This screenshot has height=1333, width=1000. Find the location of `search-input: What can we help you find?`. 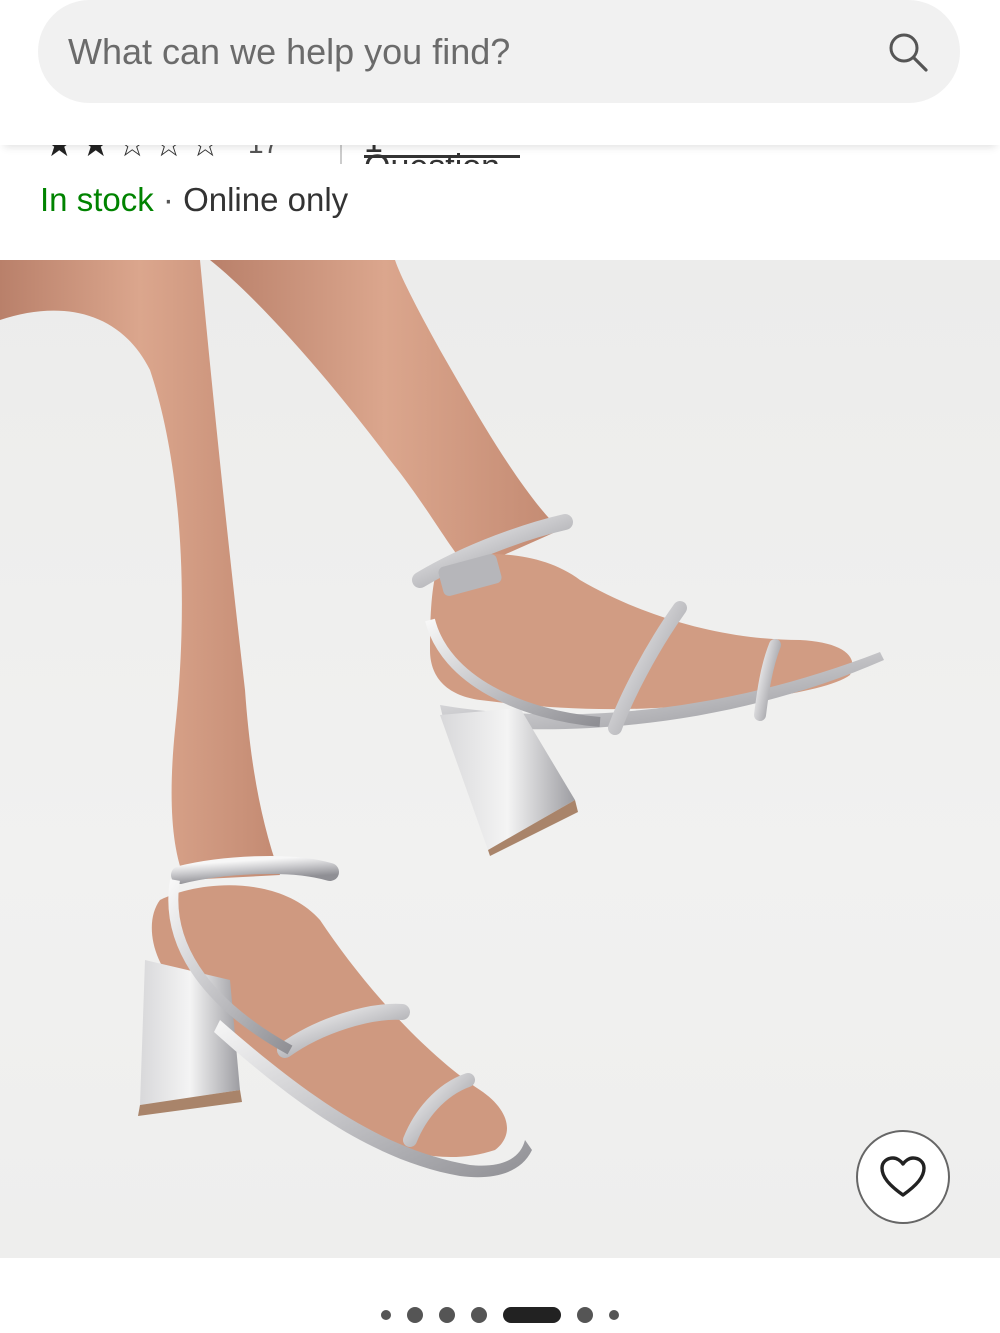

search-input: What can we help you find? is located at coordinates (499, 51).